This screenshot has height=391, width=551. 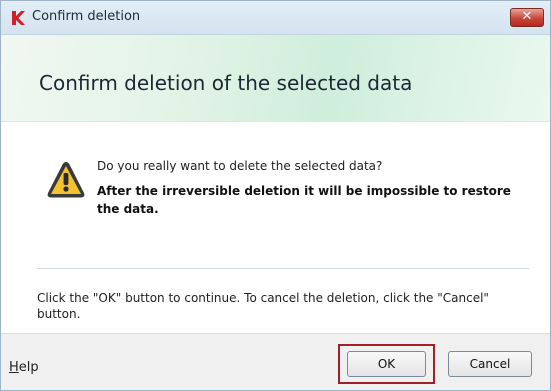 What do you see at coordinates (14, 367) in the screenshot?
I see `help-link-accelerator: H` at bounding box center [14, 367].